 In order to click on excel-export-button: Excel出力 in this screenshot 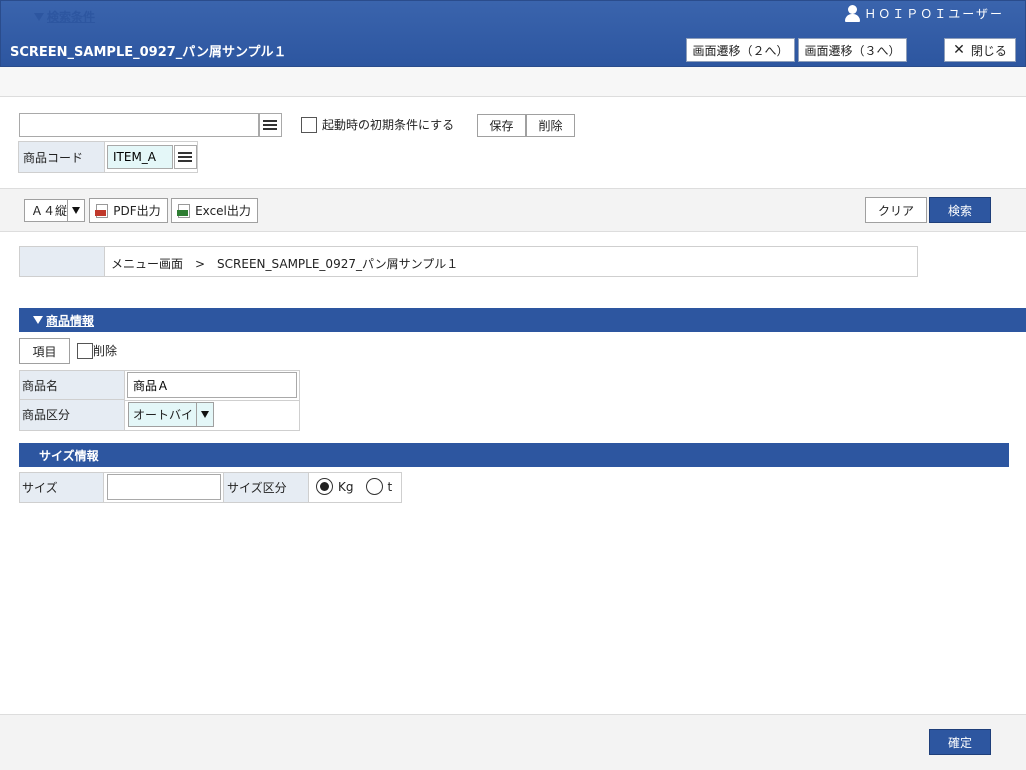, I will do `click(214, 210)`.